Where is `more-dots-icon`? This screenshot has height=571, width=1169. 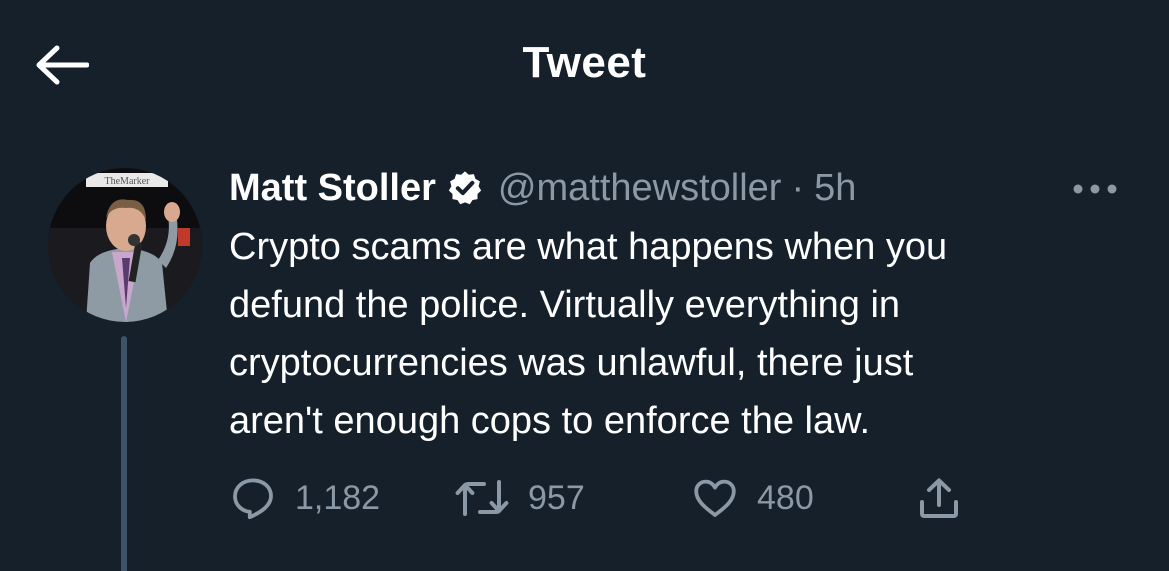
more-dots-icon is located at coordinates (1095, 189).